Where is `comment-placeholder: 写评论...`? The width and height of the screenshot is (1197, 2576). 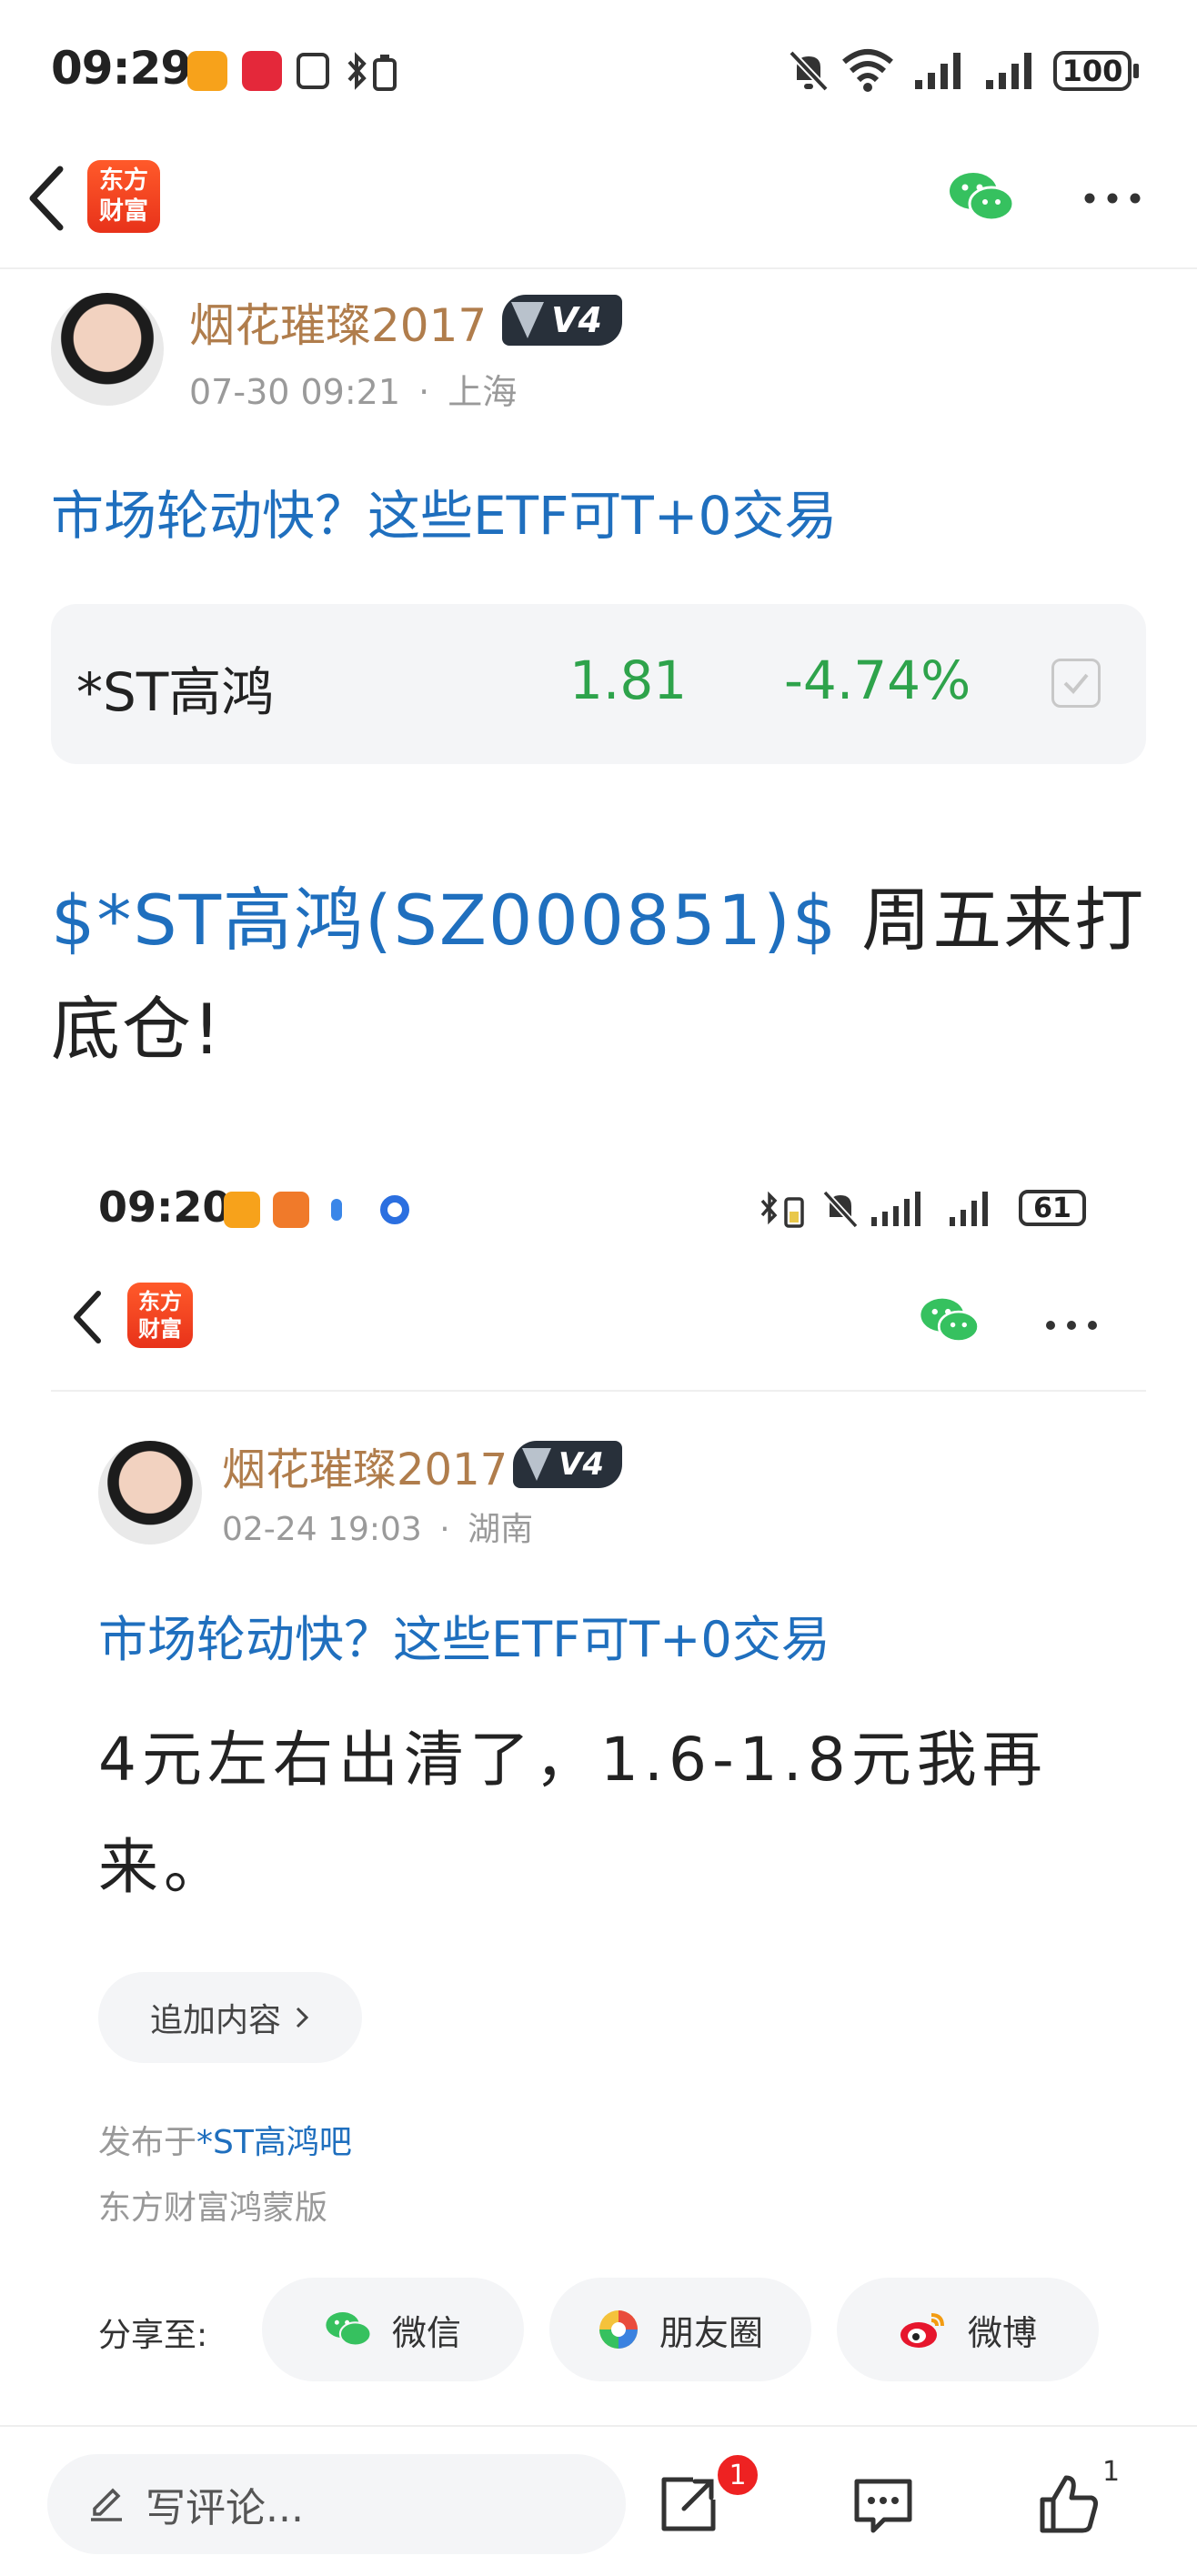
comment-placeholder: 写评论... is located at coordinates (225, 2508).